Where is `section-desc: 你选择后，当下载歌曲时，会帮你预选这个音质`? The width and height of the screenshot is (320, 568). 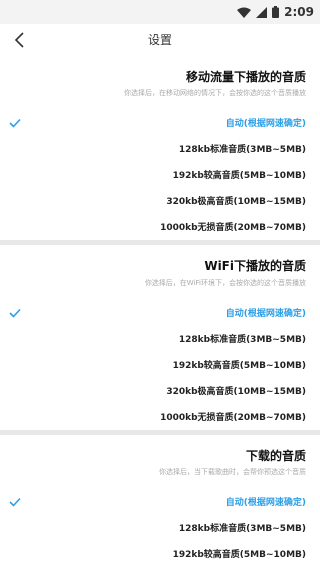 section-desc: 你选择后，当下载歌曲时，会帮你预选这个音质 is located at coordinates (232, 472).